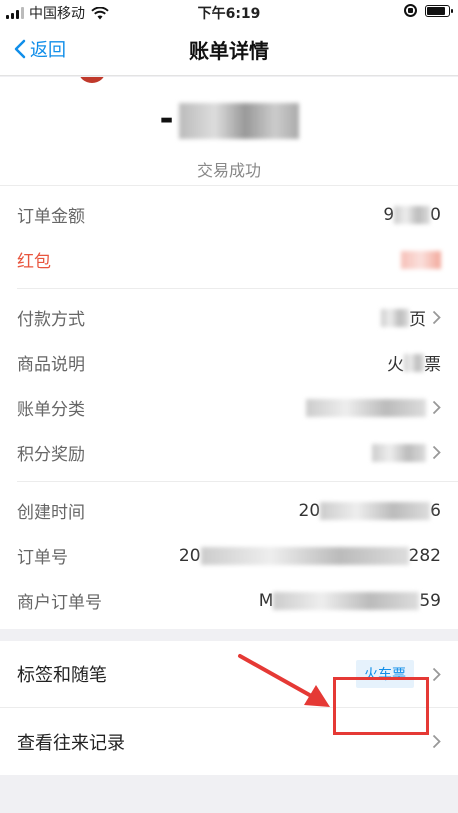 This screenshot has width=458, height=813. What do you see at coordinates (284, 680) in the screenshot?
I see `annotation-arrow-icon` at bounding box center [284, 680].